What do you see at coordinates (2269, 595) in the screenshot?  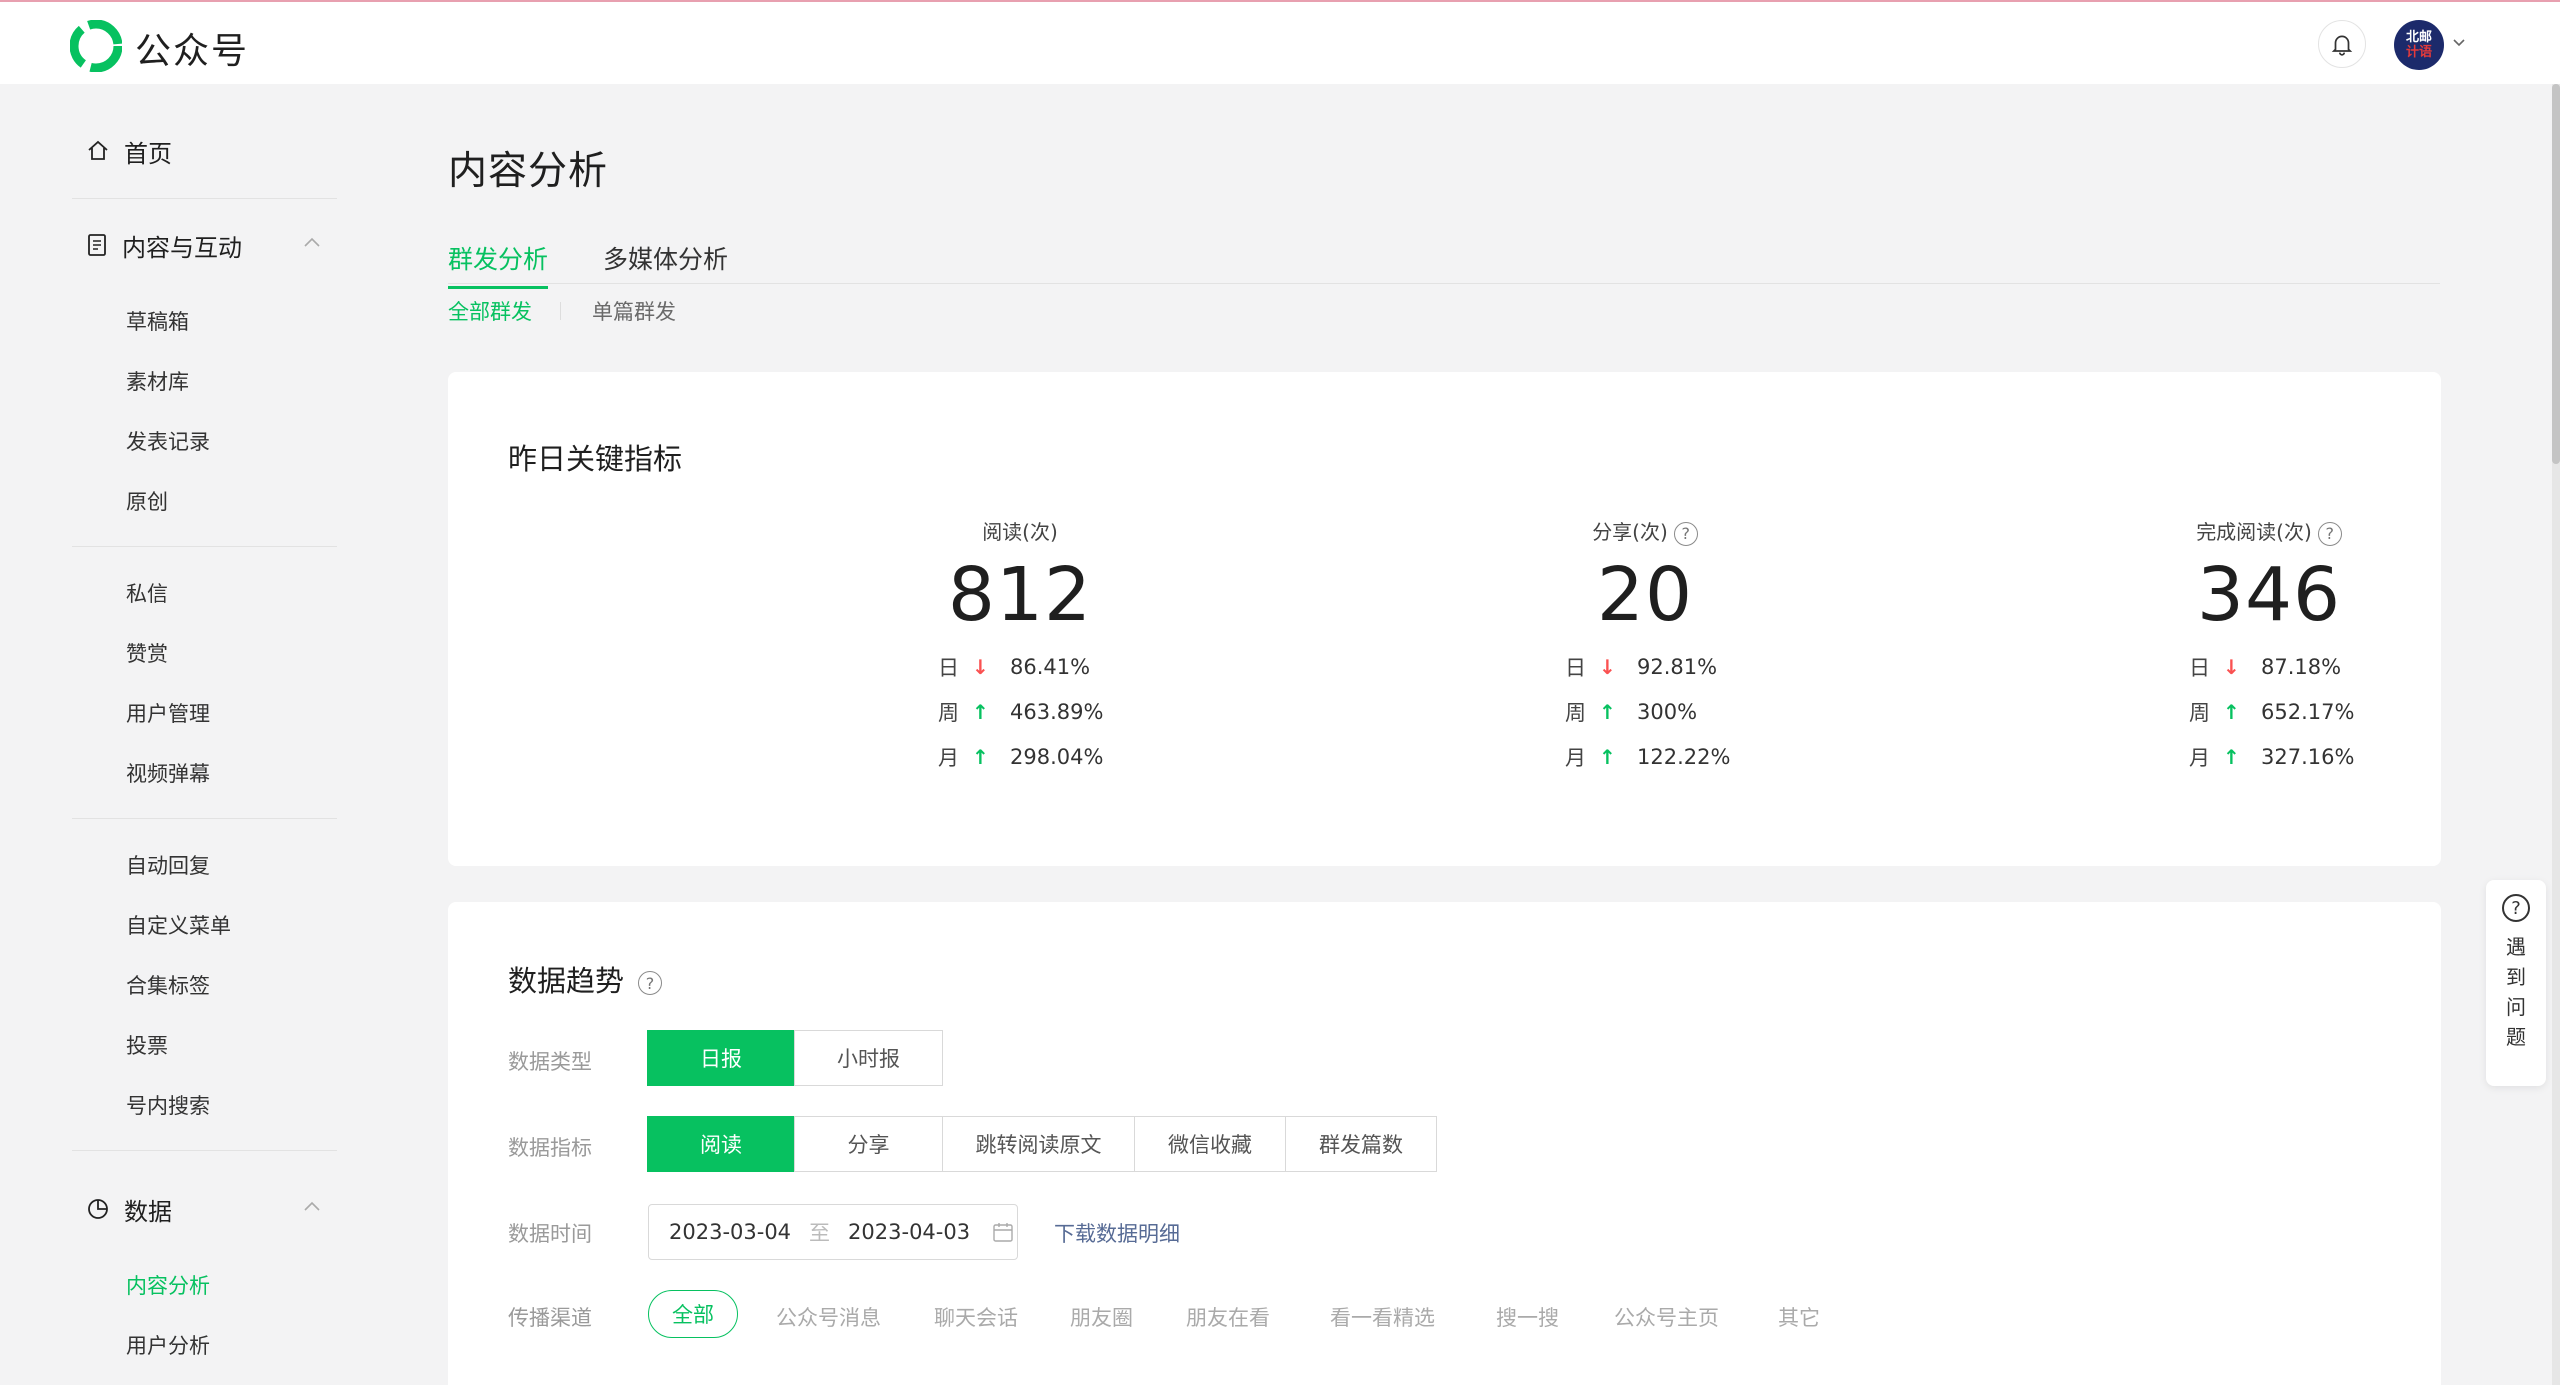 I see `metric-value: 346` at bounding box center [2269, 595].